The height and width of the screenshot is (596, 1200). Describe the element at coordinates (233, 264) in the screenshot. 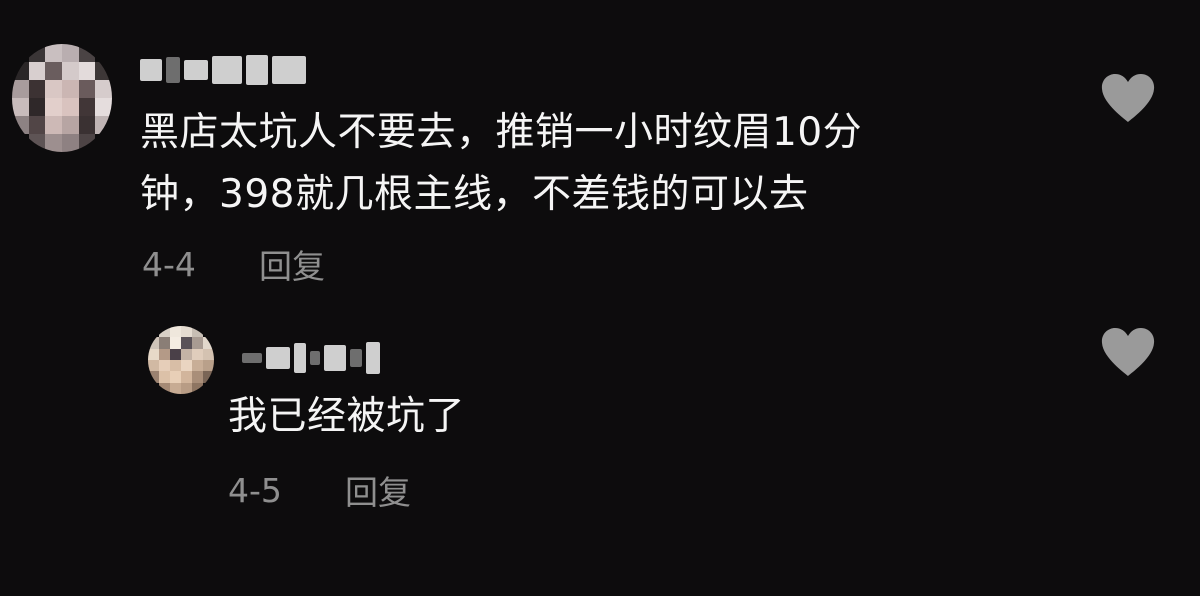

I see `comment-meta: 4-4 回复` at that location.